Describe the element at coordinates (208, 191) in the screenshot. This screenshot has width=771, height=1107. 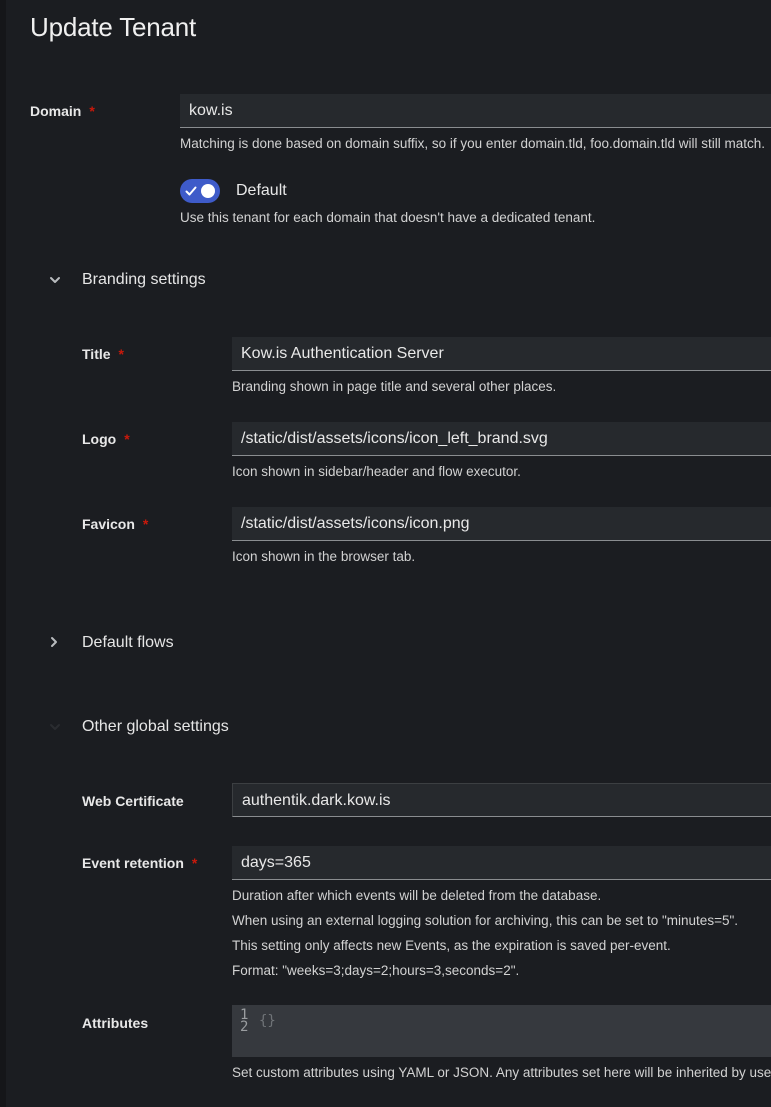
I see `toggle-knob` at that location.